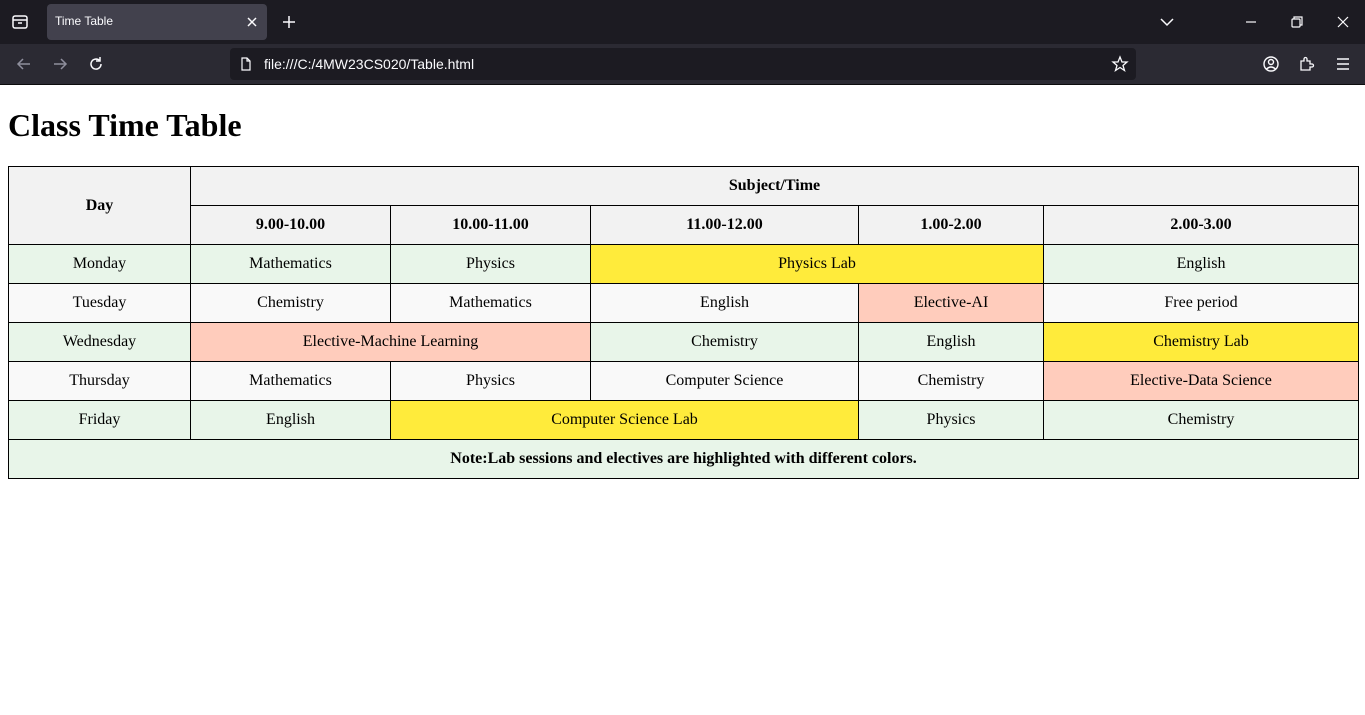 The image size is (1365, 715). Describe the element at coordinates (99, 381) in the screenshot. I see `day-cell: Thursday` at that location.